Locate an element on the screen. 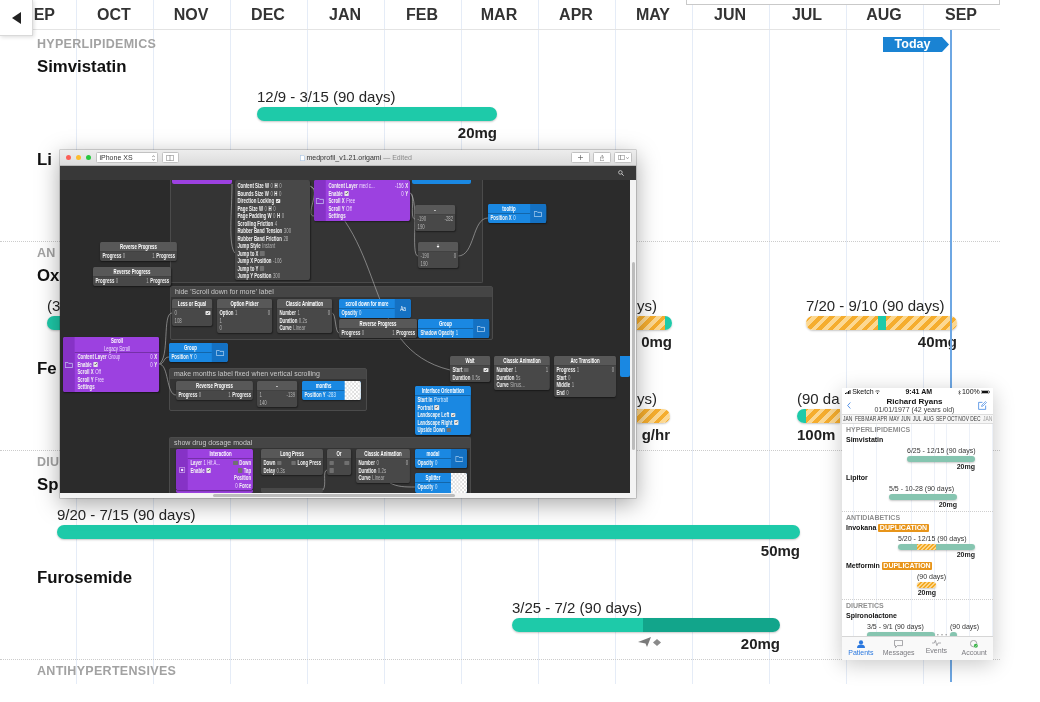 The image size is (1040, 702). course-dates: (3 is located at coordinates (54, 306).